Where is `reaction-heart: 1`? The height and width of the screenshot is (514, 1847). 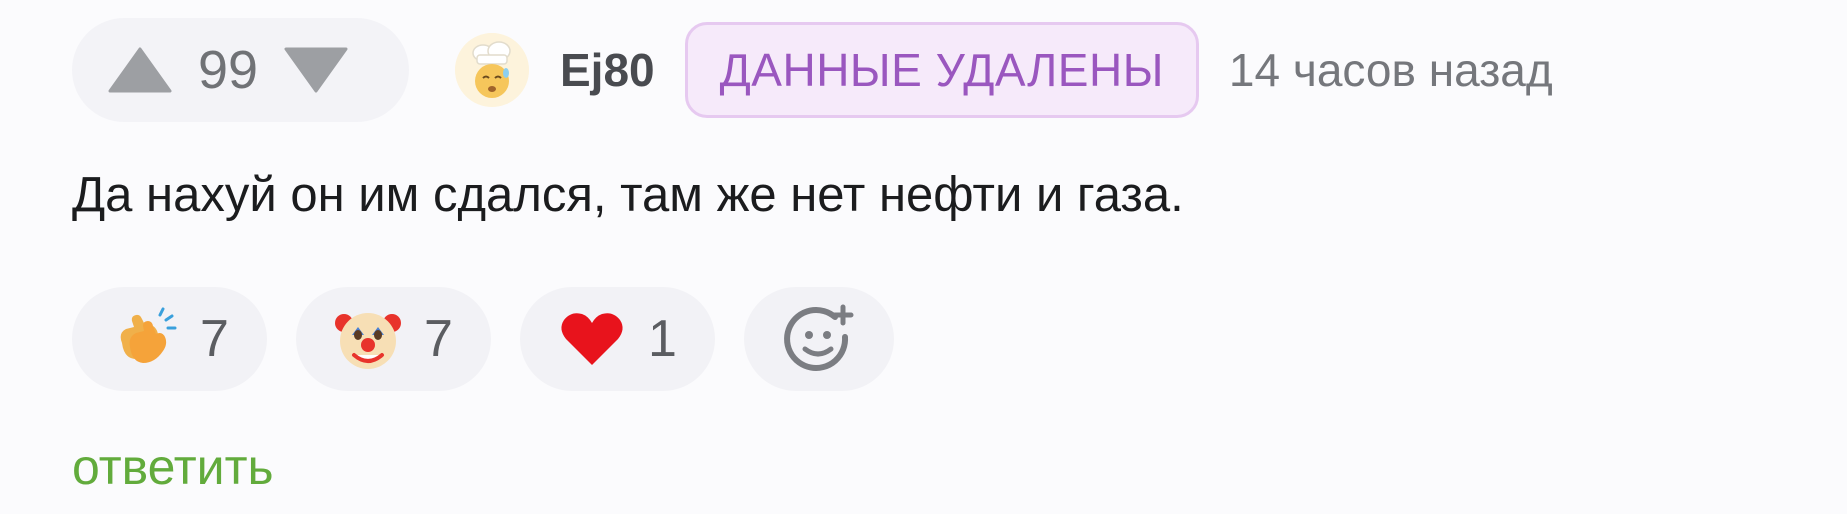
reaction-heart: 1 is located at coordinates (617, 339).